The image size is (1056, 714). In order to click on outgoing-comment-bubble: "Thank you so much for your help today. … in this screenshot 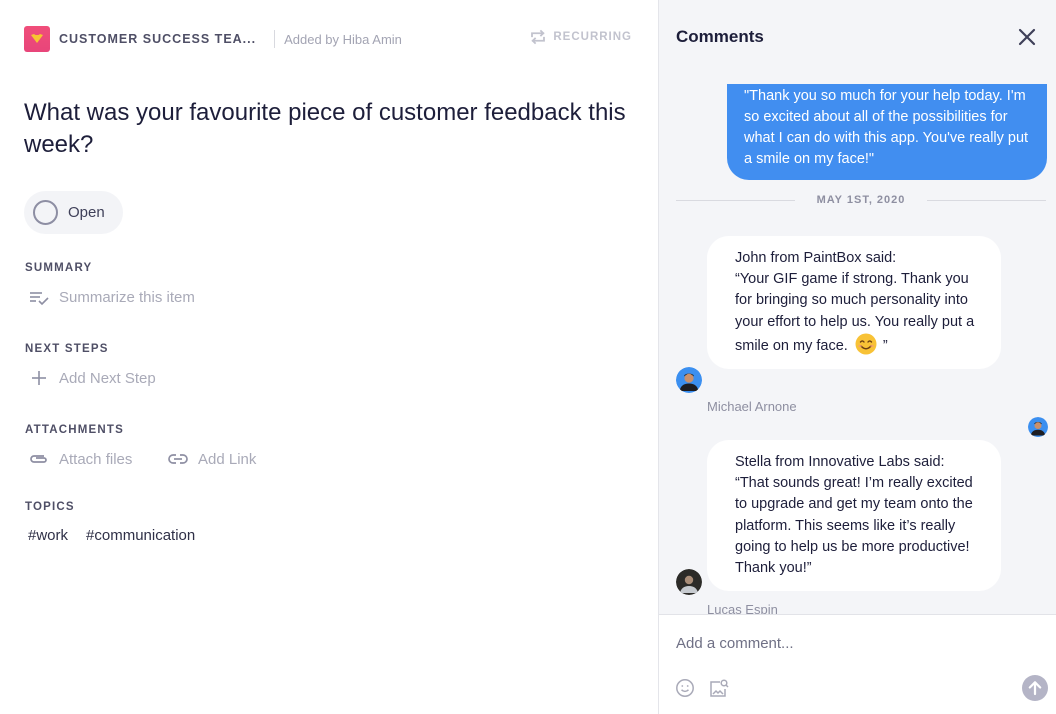, I will do `click(887, 132)`.